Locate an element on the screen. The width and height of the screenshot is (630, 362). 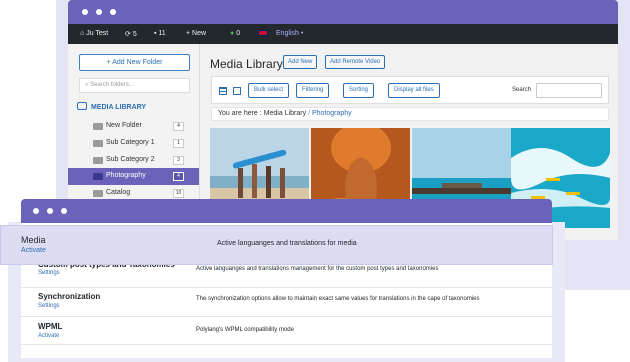
setting-name: WPML is located at coordinates (50, 326).